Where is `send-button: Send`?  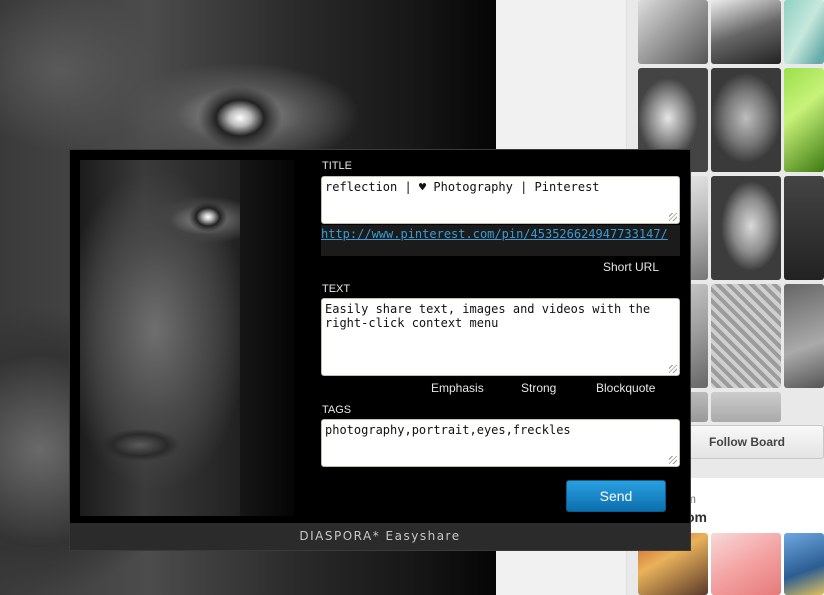
send-button: Send is located at coordinates (616, 496).